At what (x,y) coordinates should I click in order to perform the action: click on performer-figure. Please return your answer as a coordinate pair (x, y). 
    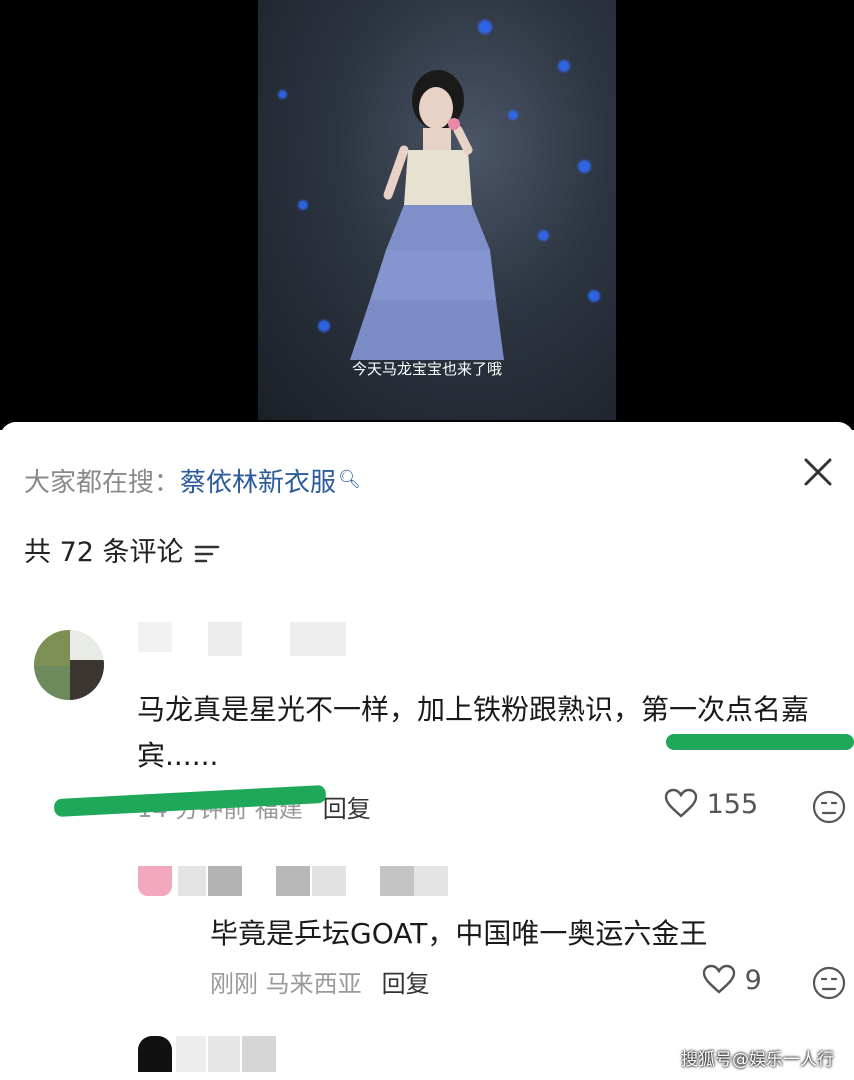
    Looking at the image, I should click on (427, 215).